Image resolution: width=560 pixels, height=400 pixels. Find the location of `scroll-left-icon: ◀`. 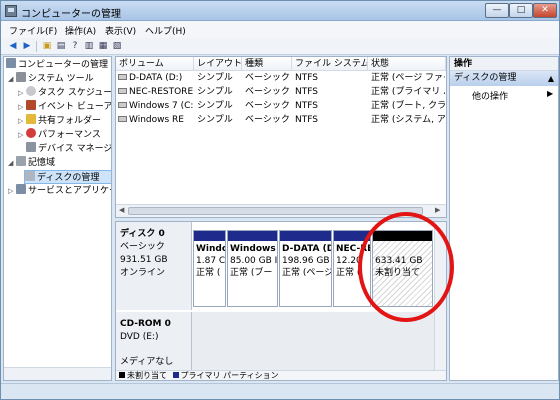

scroll-left-icon: ◀ is located at coordinates (121, 210).